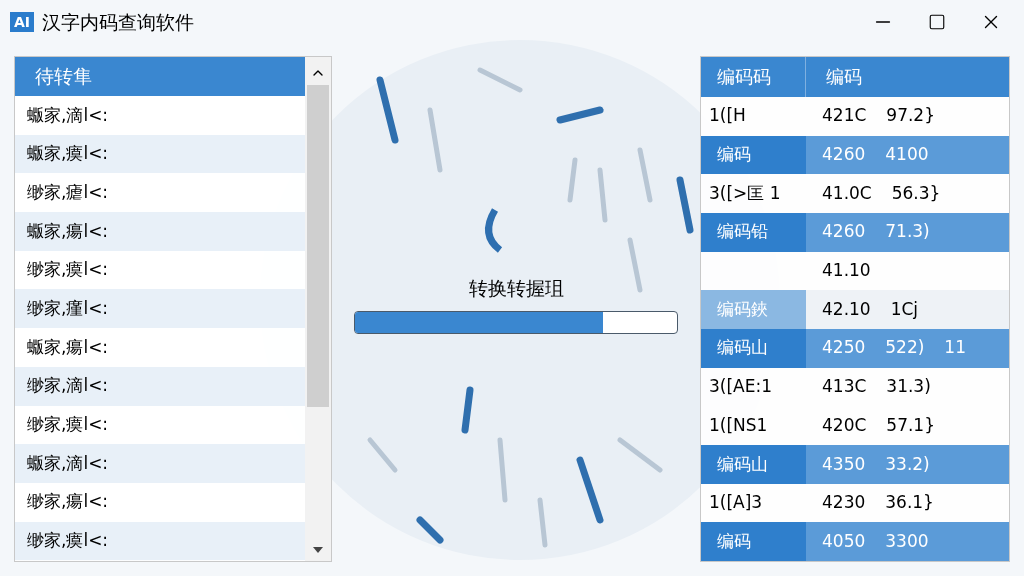 This screenshot has height=576, width=1024. Describe the element at coordinates (847, 193) in the screenshot. I see `table-cell-text: 41.0C` at that location.